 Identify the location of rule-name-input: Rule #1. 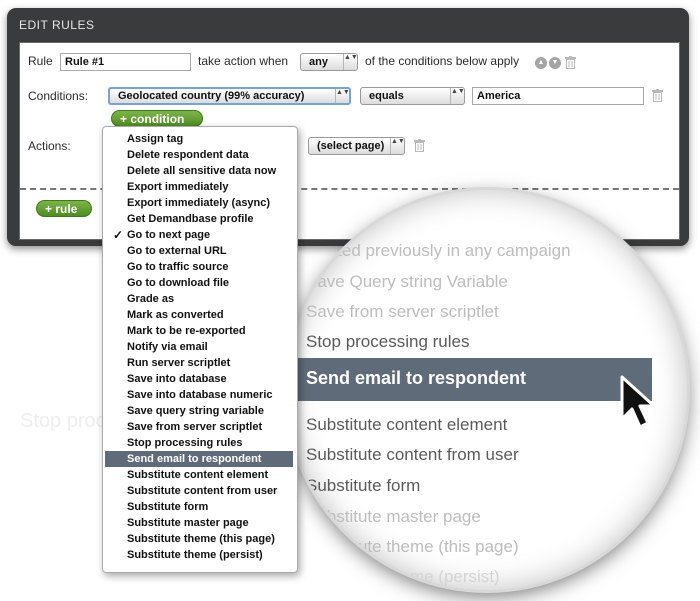
(125, 62).